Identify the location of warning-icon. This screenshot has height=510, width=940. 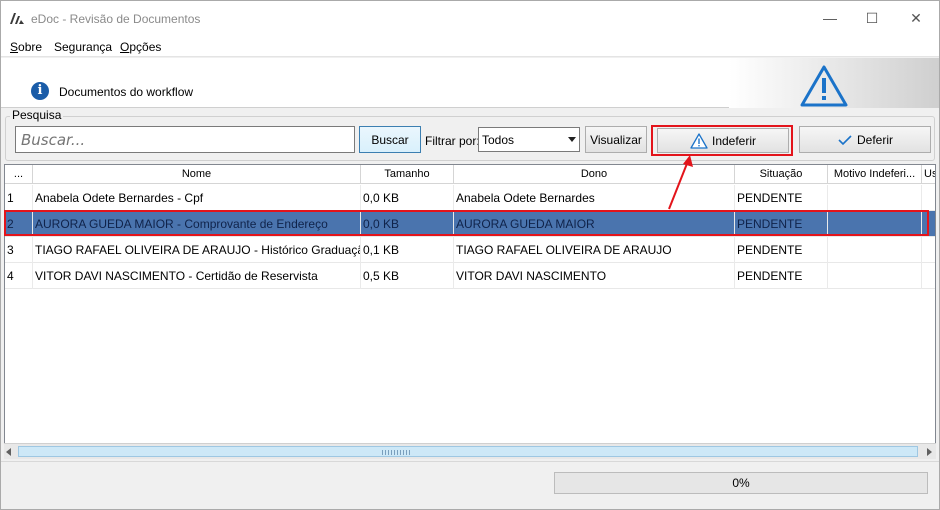
(824, 86).